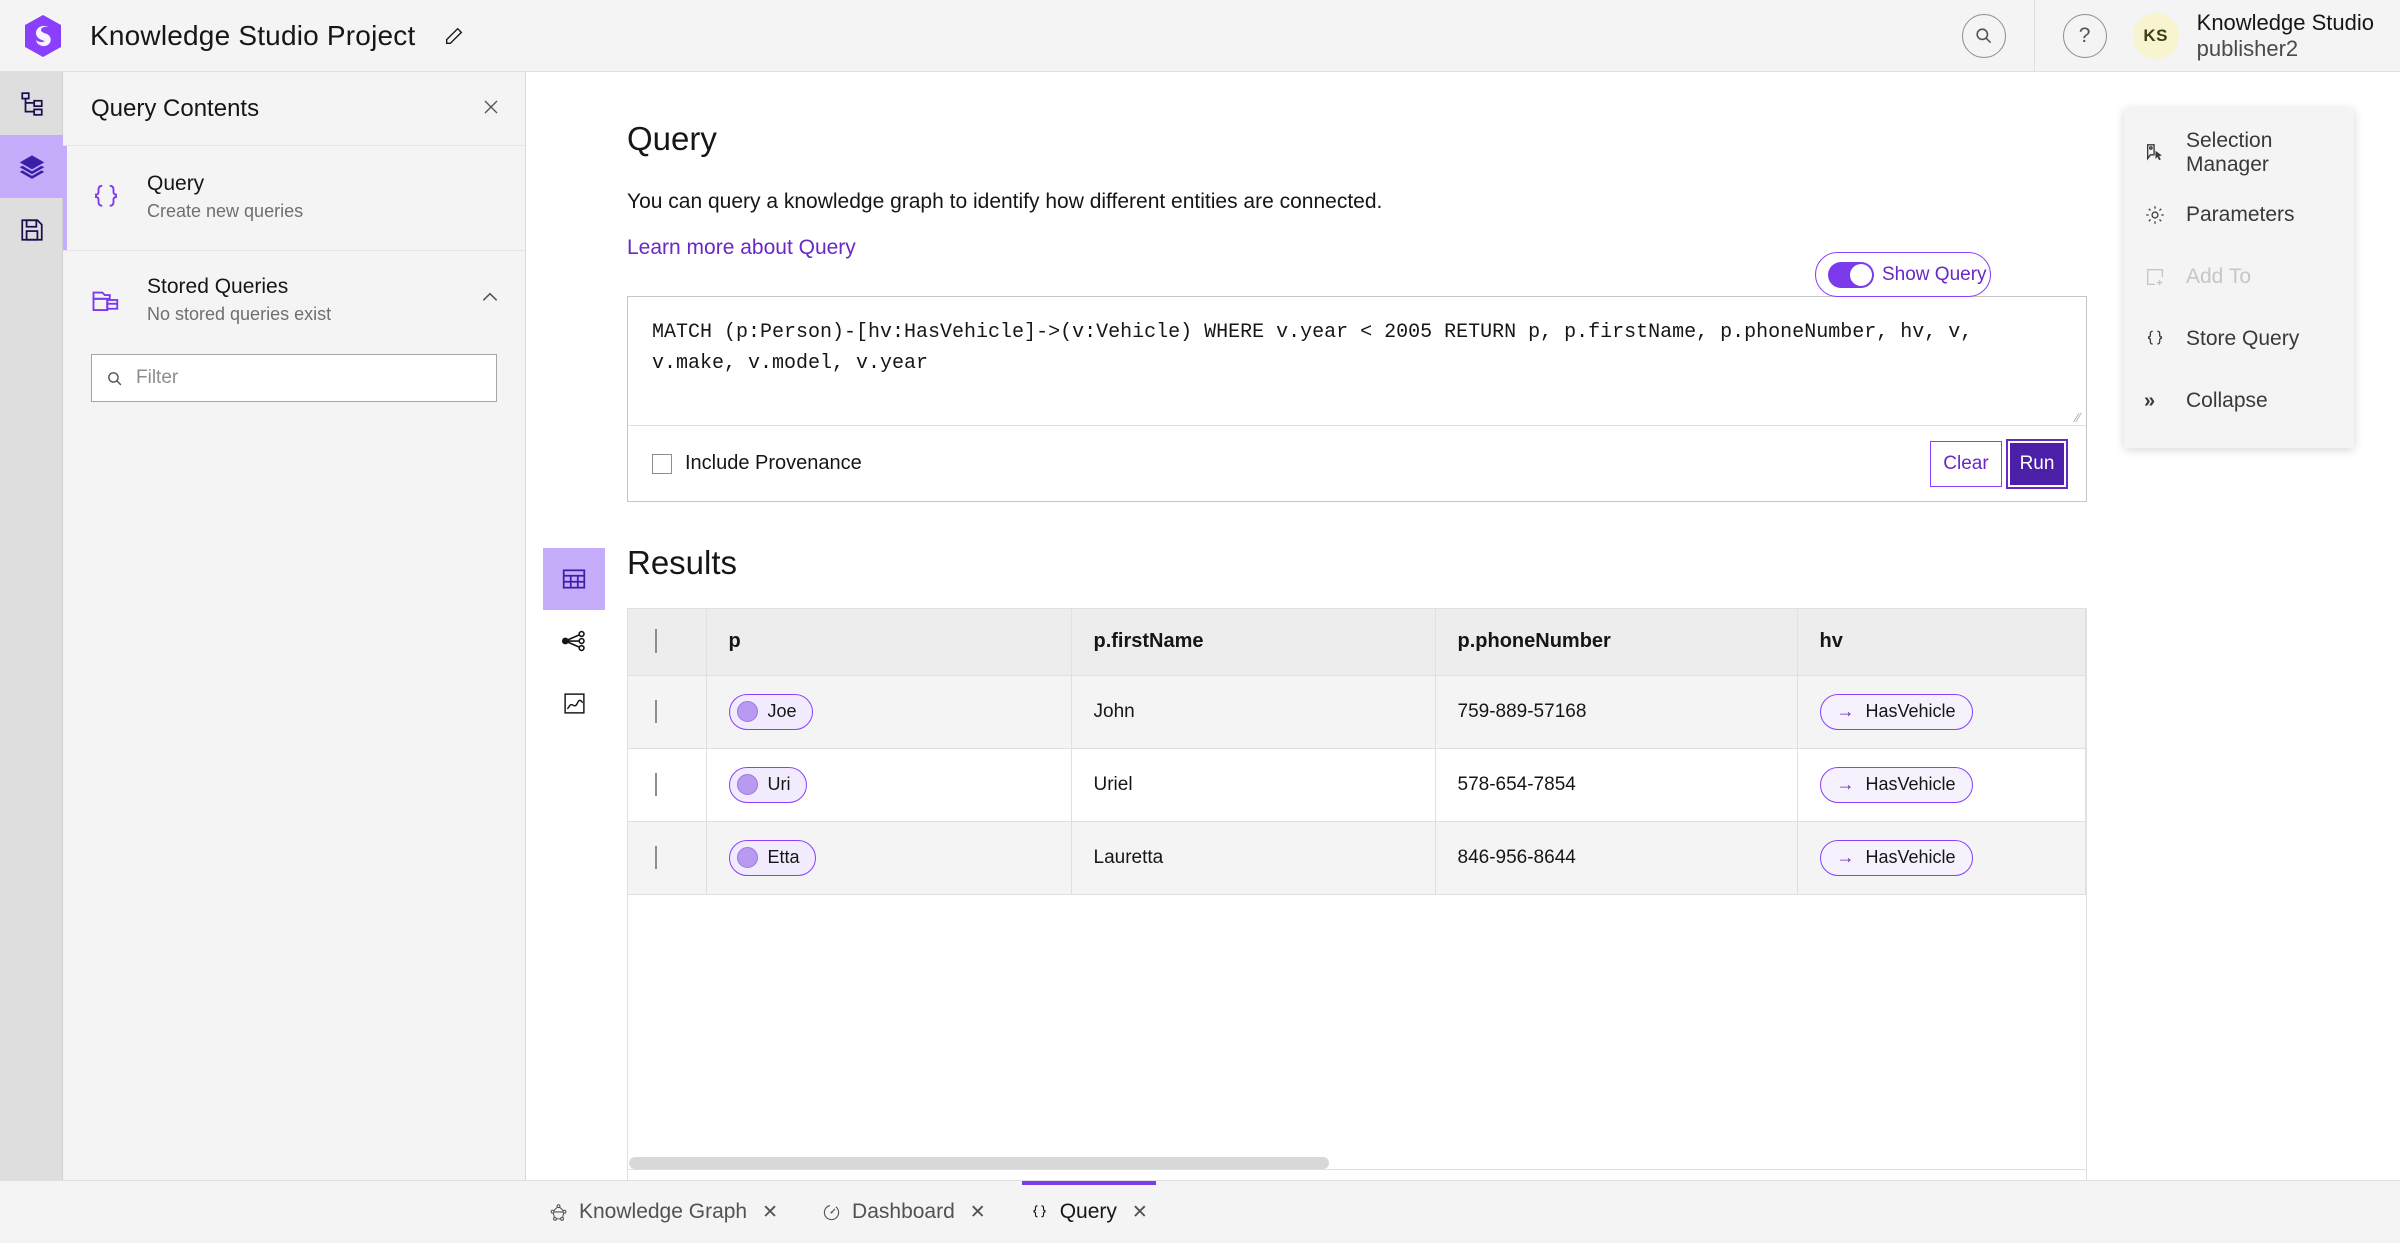 The width and height of the screenshot is (2400, 1243). What do you see at coordinates (1861, 274) in the screenshot?
I see `toggle-knob` at bounding box center [1861, 274].